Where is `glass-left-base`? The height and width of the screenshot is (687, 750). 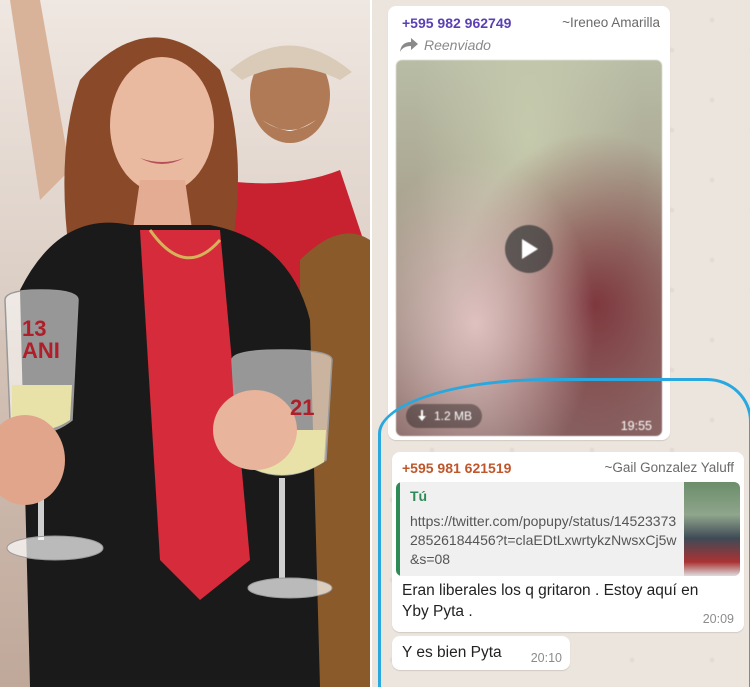
glass-left-base is located at coordinates (55, 548).